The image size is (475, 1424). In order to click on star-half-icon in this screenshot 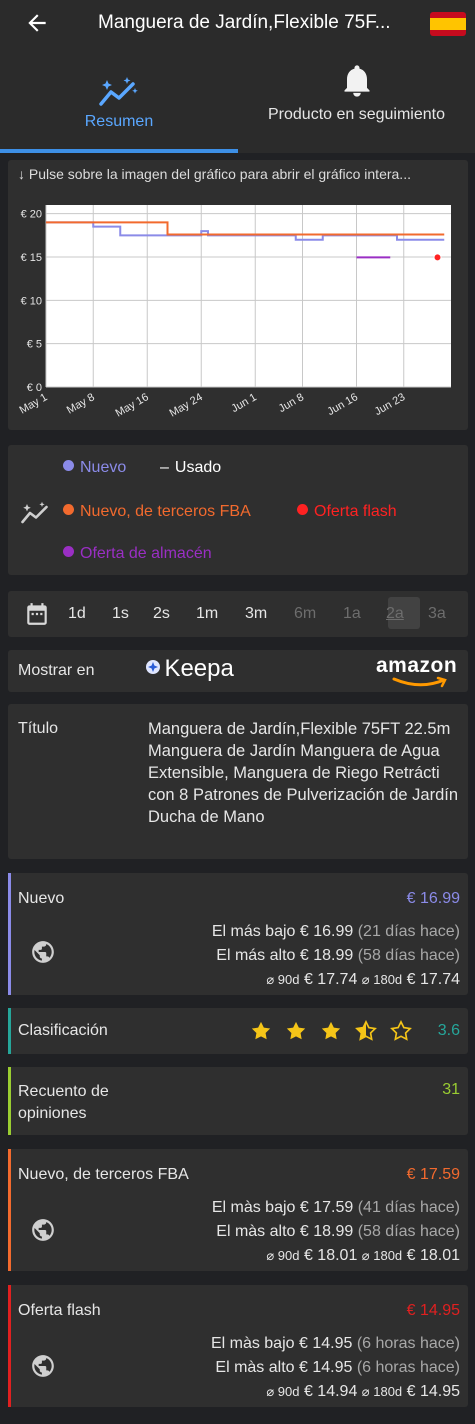, I will do `click(366, 1030)`.